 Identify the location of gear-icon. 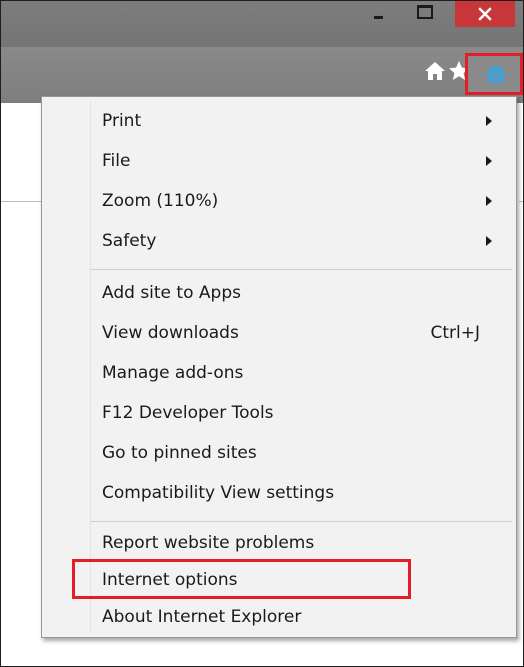
(496, 75).